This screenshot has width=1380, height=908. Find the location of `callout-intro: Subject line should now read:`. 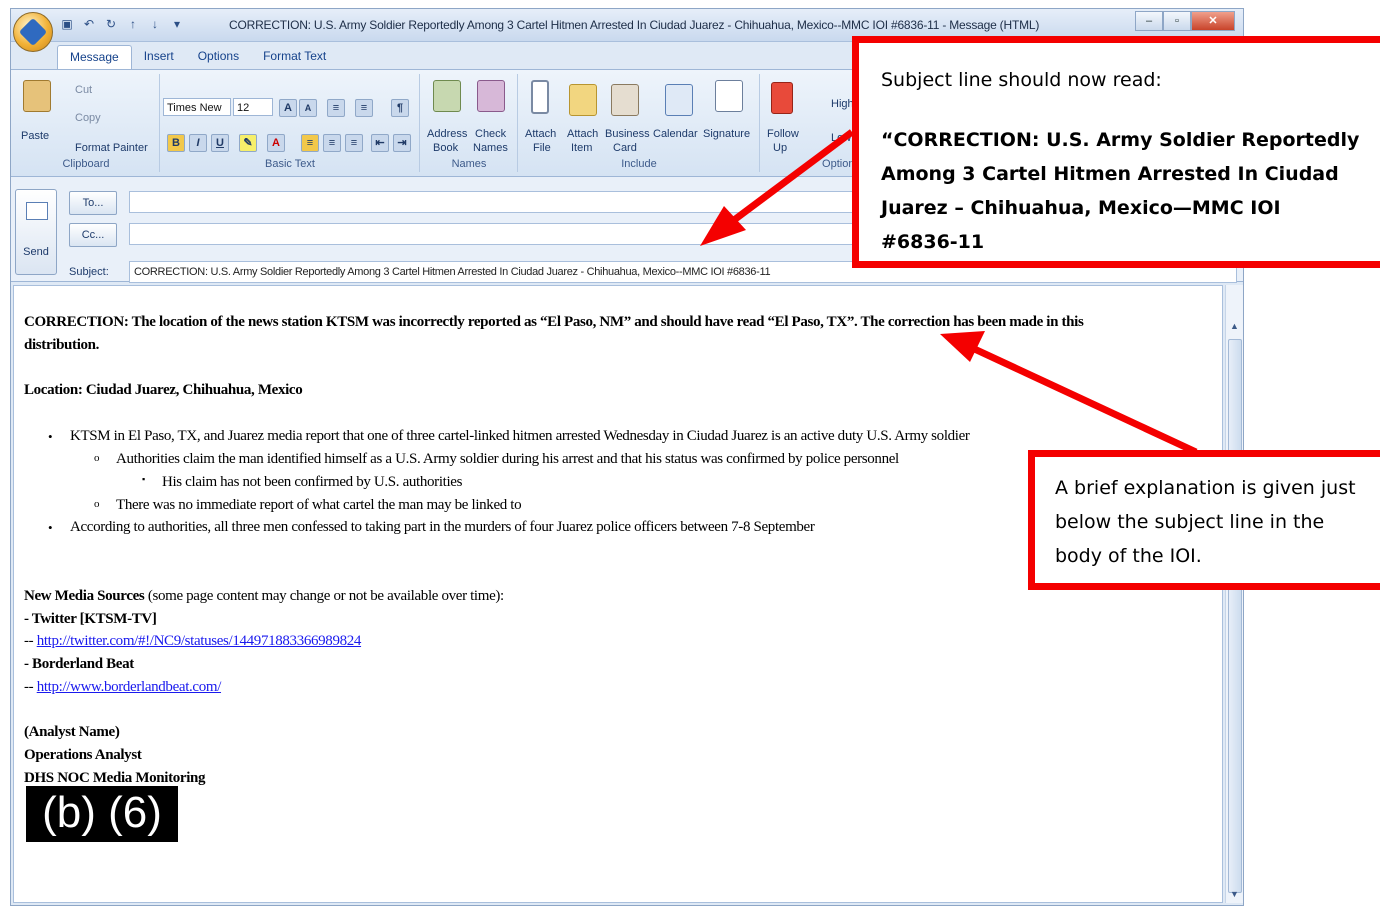

callout-intro: Subject line should now read: is located at coordinates (1021, 80).